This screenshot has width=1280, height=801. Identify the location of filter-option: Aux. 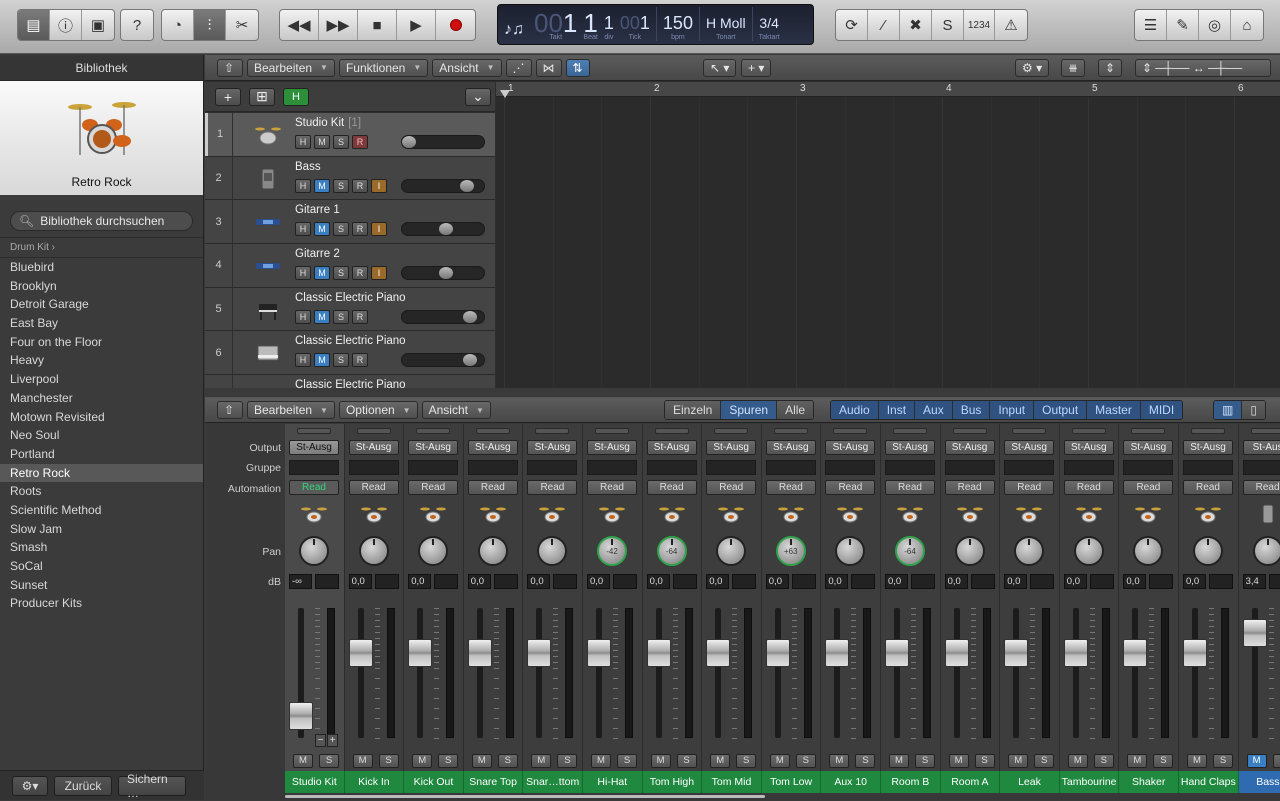
(934, 410).